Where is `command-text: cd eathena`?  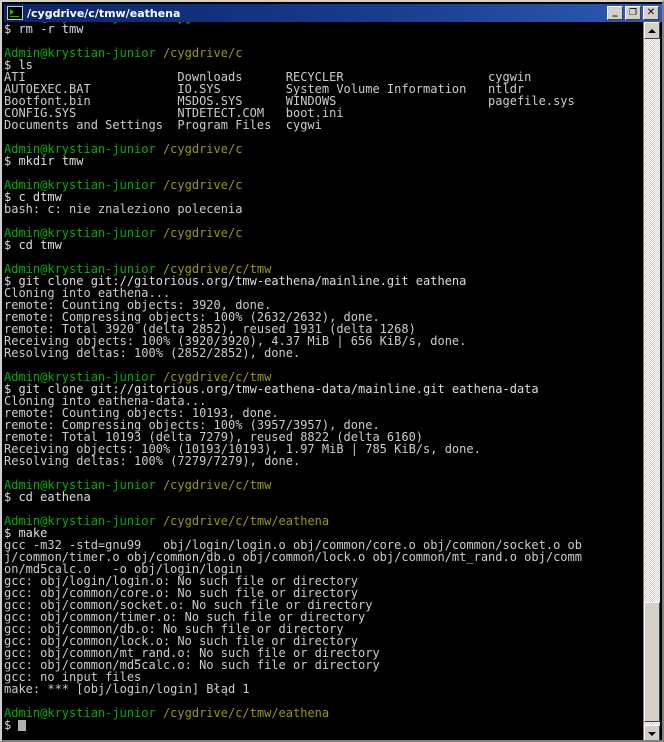
command-text: cd eathena is located at coordinates (54, 497).